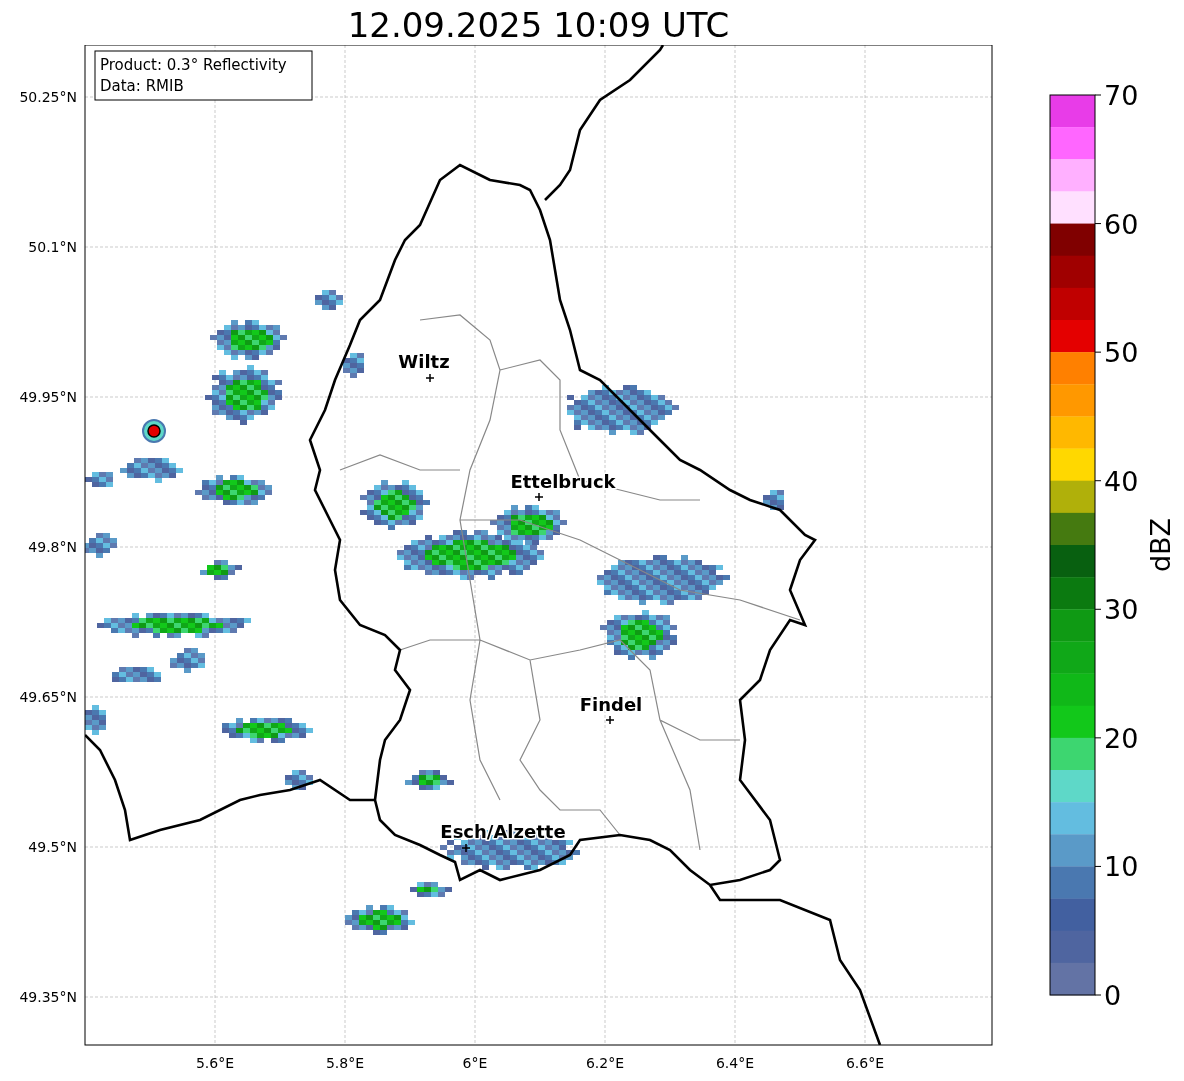  What do you see at coordinates (1121, 610) in the screenshot?
I see `colorbar-tick-label: 30` at bounding box center [1121, 610].